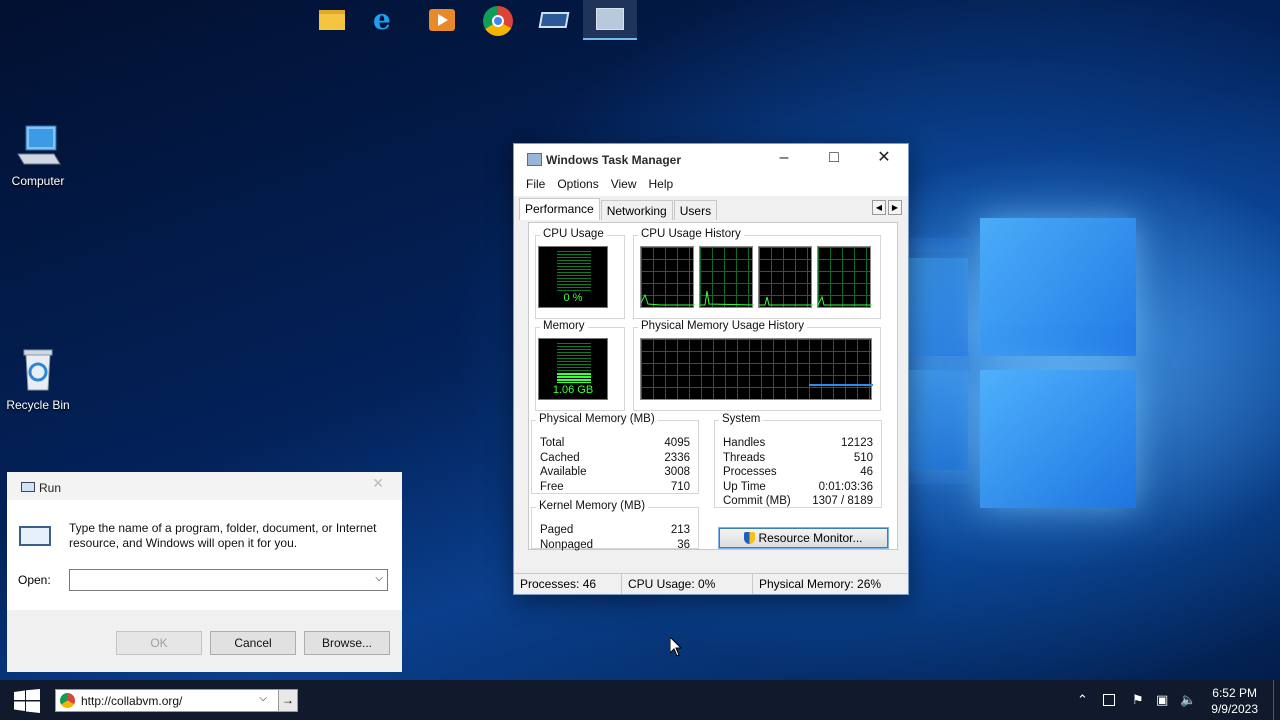 This screenshot has height=720, width=1280. Describe the element at coordinates (204, 486) in the screenshot. I see `run-title-bar: Run ✕` at that location.